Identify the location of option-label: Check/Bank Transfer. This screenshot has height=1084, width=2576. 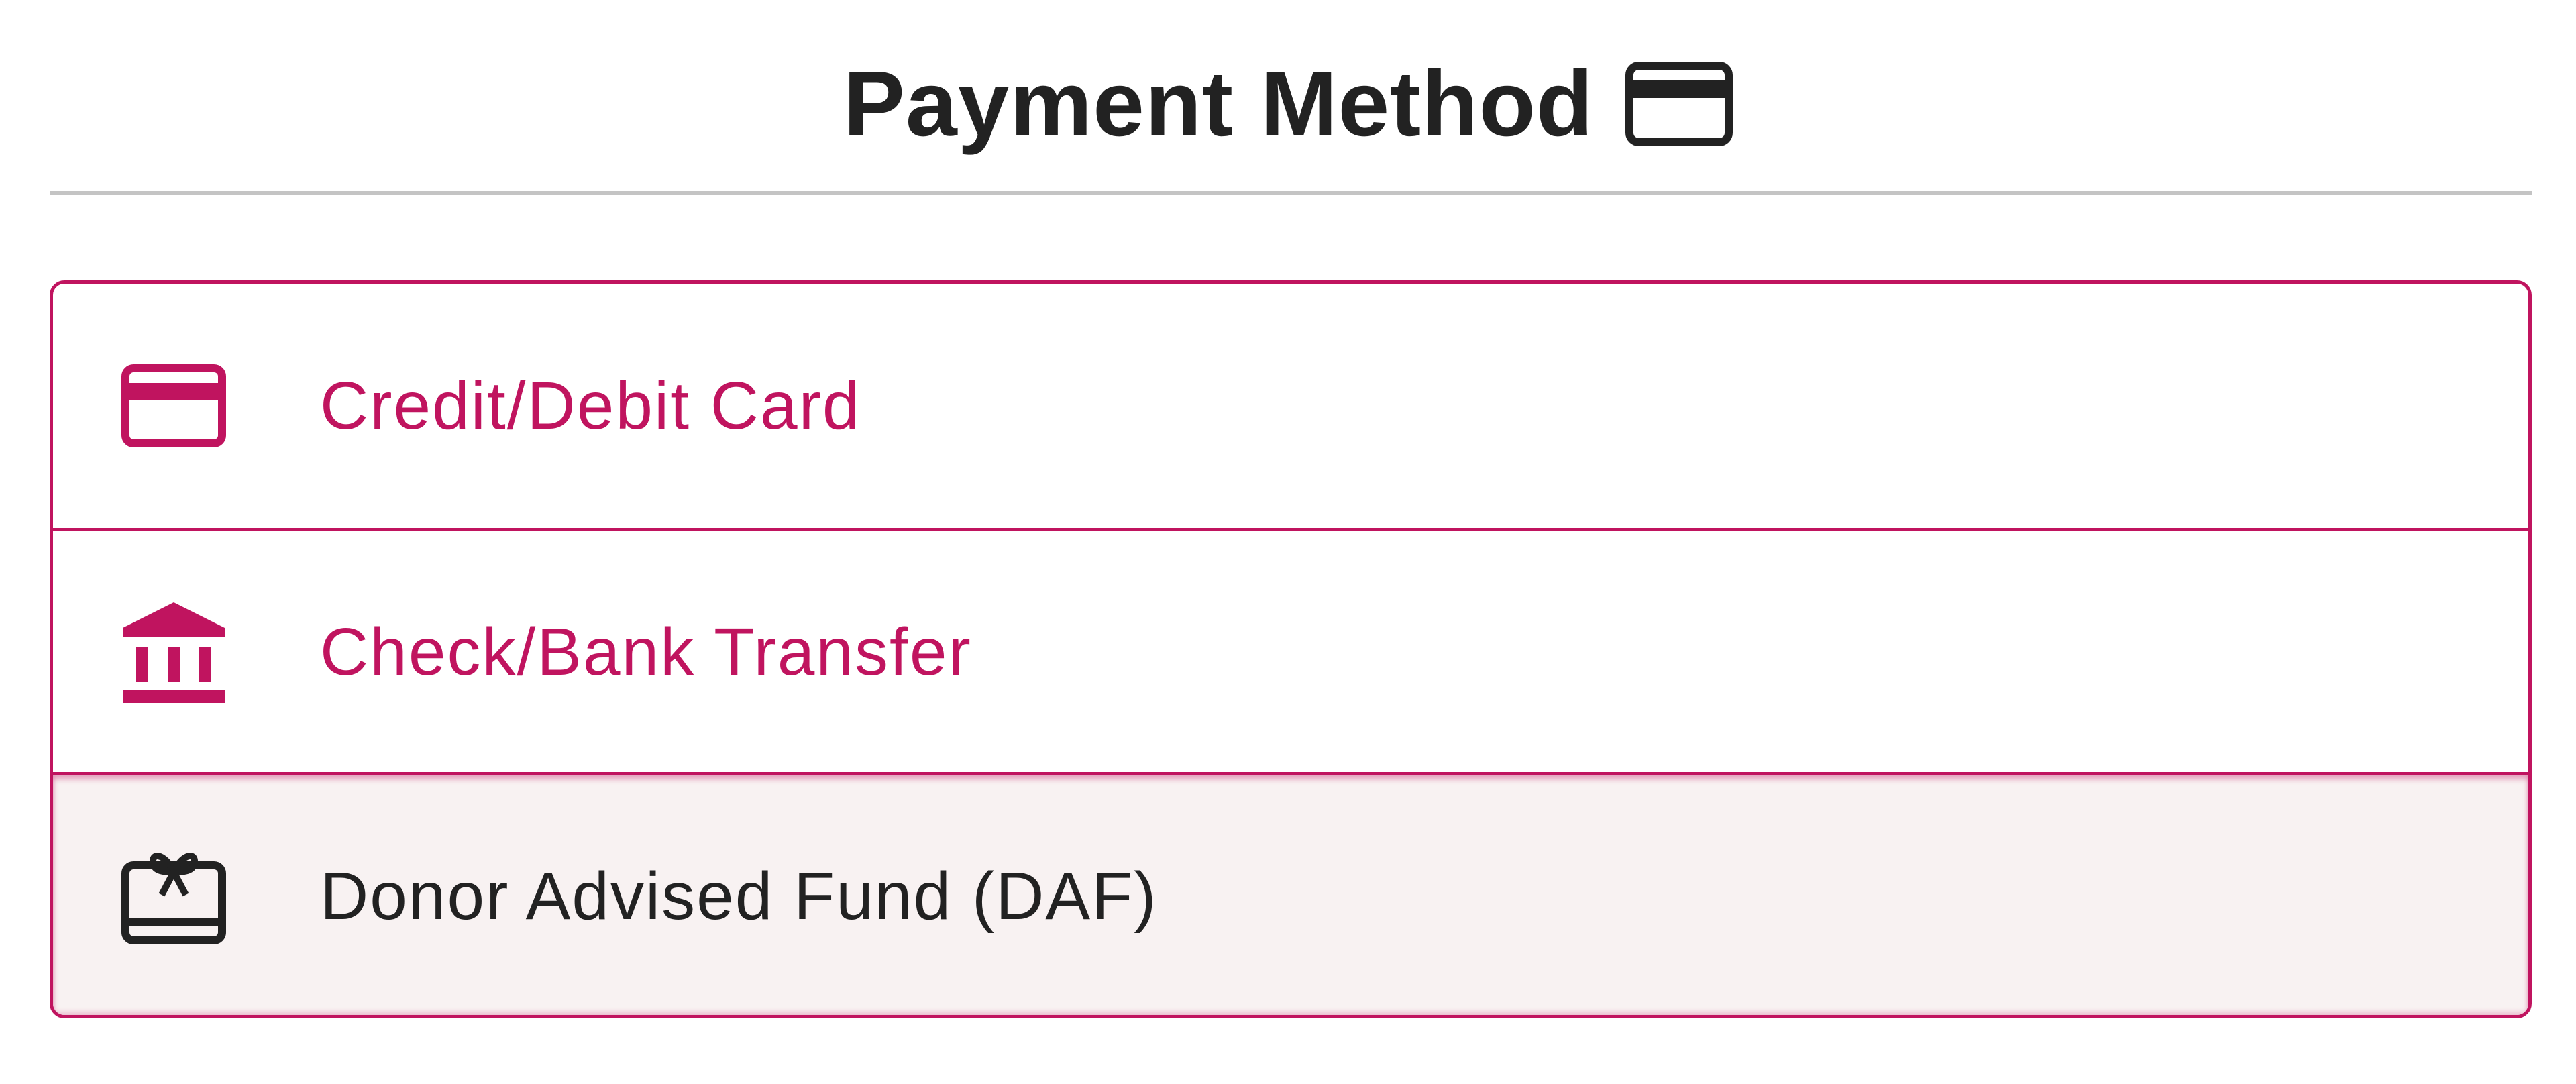
(646, 652).